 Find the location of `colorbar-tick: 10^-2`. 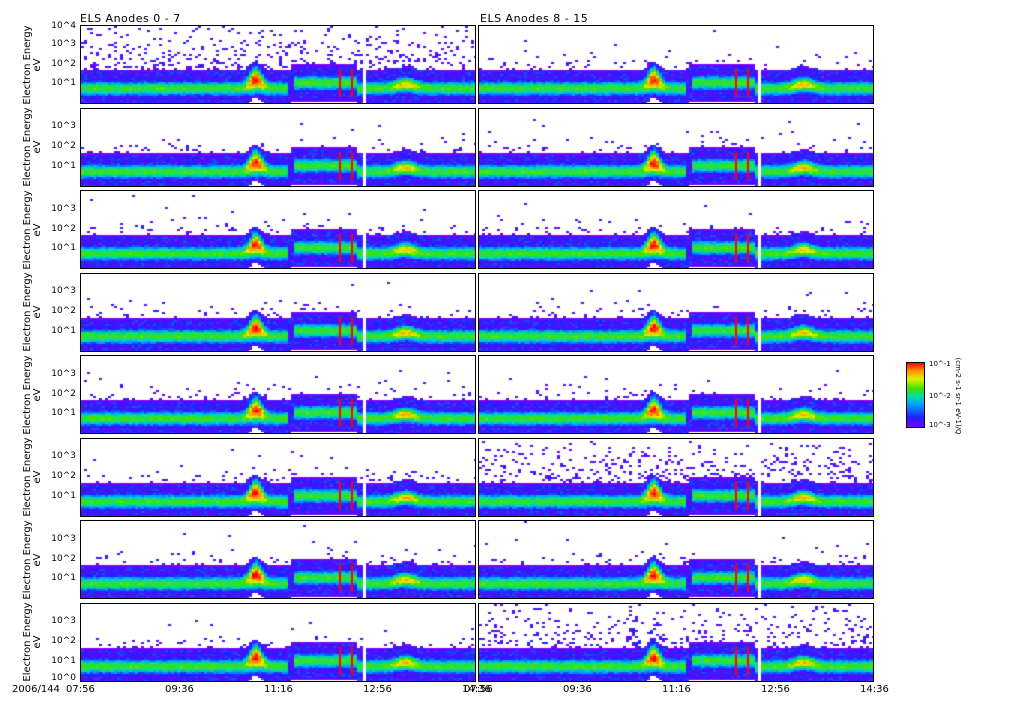

colorbar-tick: 10^-2 is located at coordinates (940, 396).